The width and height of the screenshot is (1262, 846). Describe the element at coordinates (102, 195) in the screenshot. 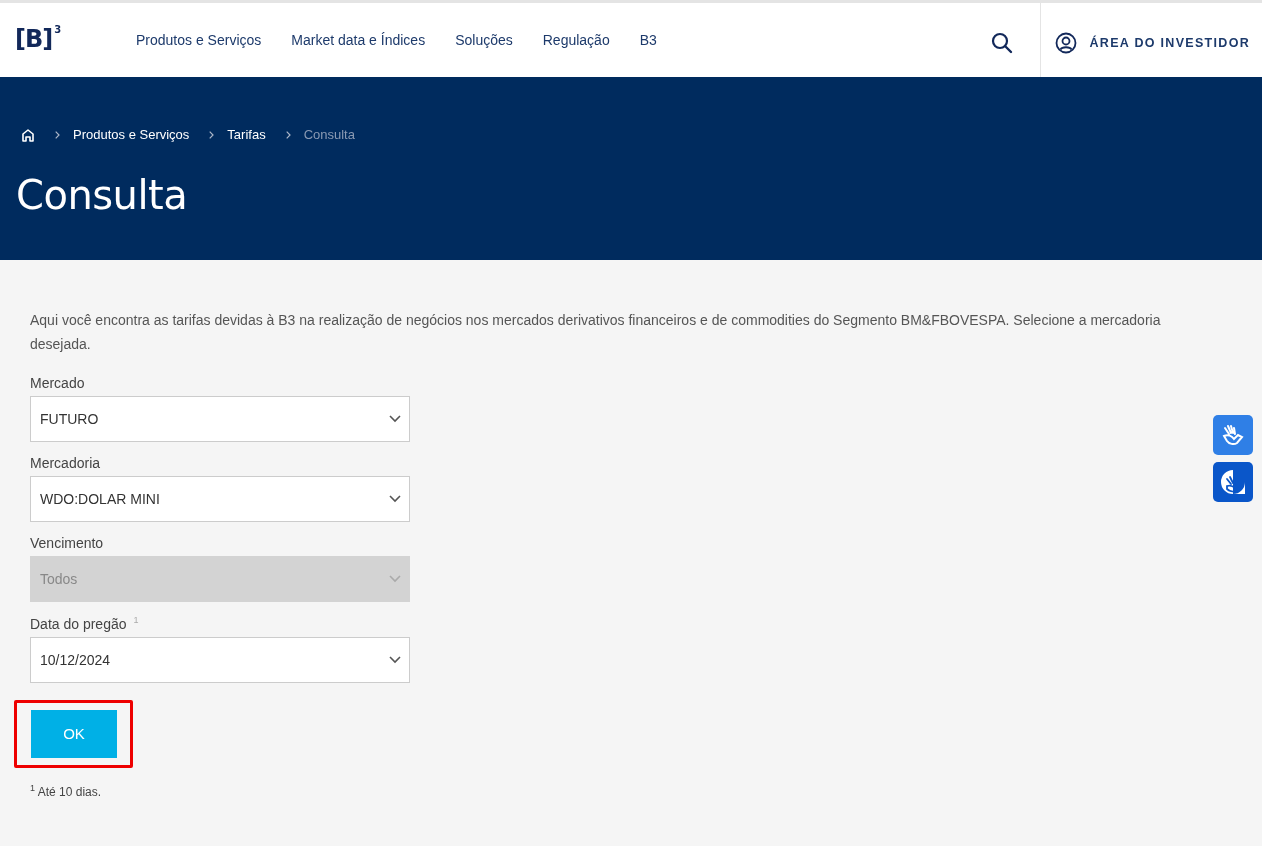

I see `page-title: Consulta` at that location.